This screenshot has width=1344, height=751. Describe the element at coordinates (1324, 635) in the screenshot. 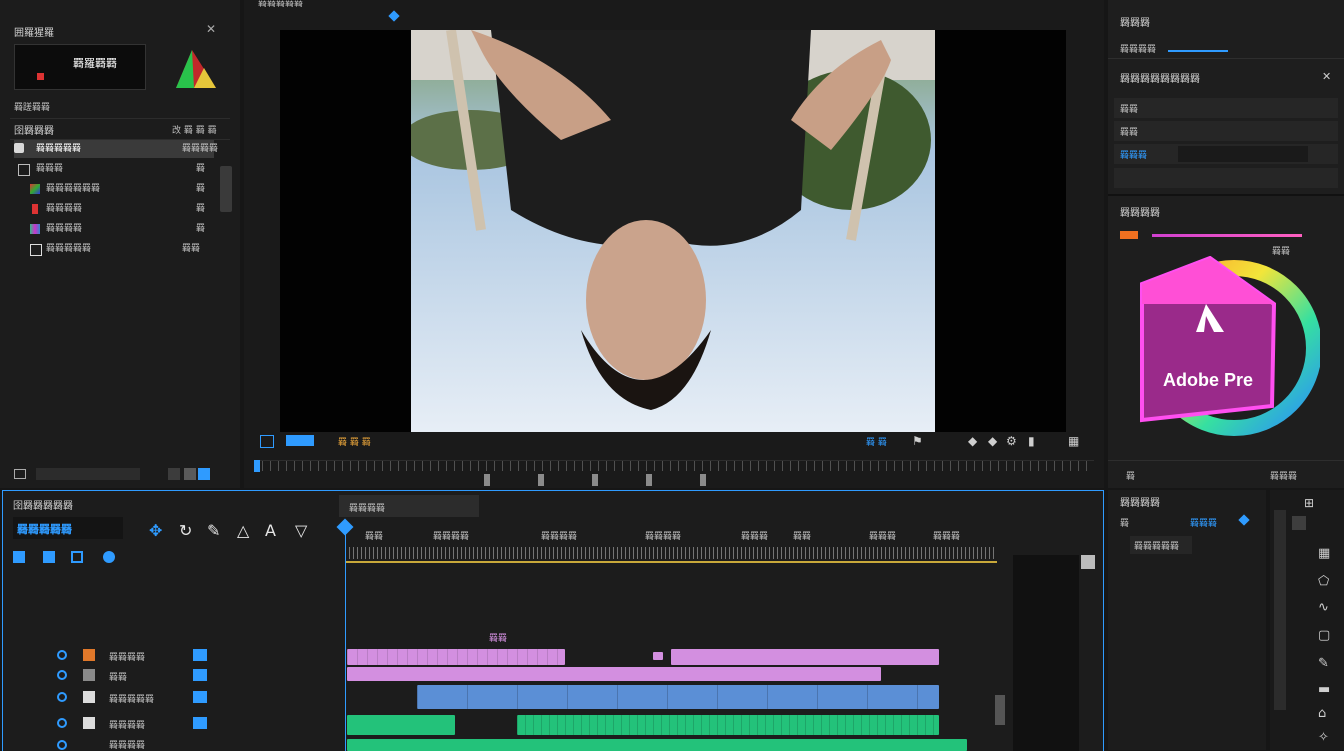

I see `frame-icon: ▢` at that location.